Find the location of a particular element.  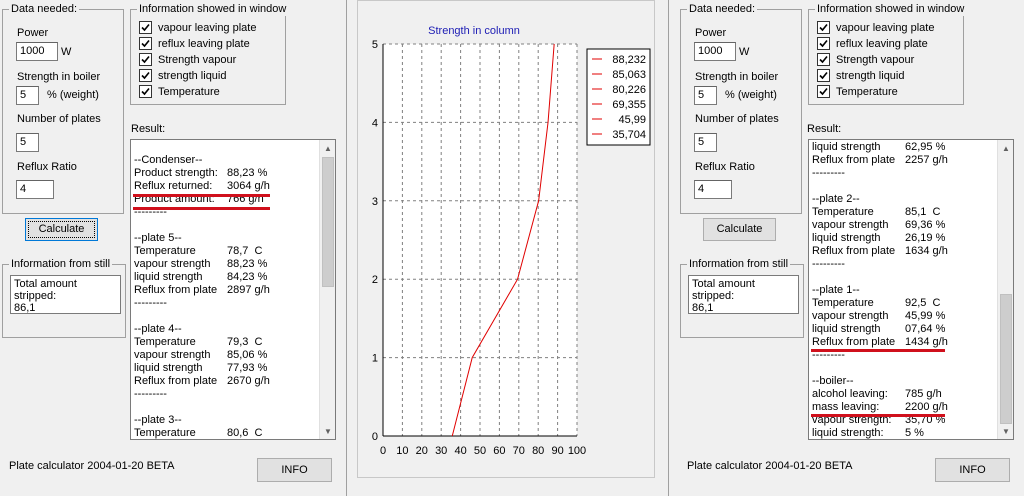

result-line-value: 88,23 % is located at coordinates (247, 173).